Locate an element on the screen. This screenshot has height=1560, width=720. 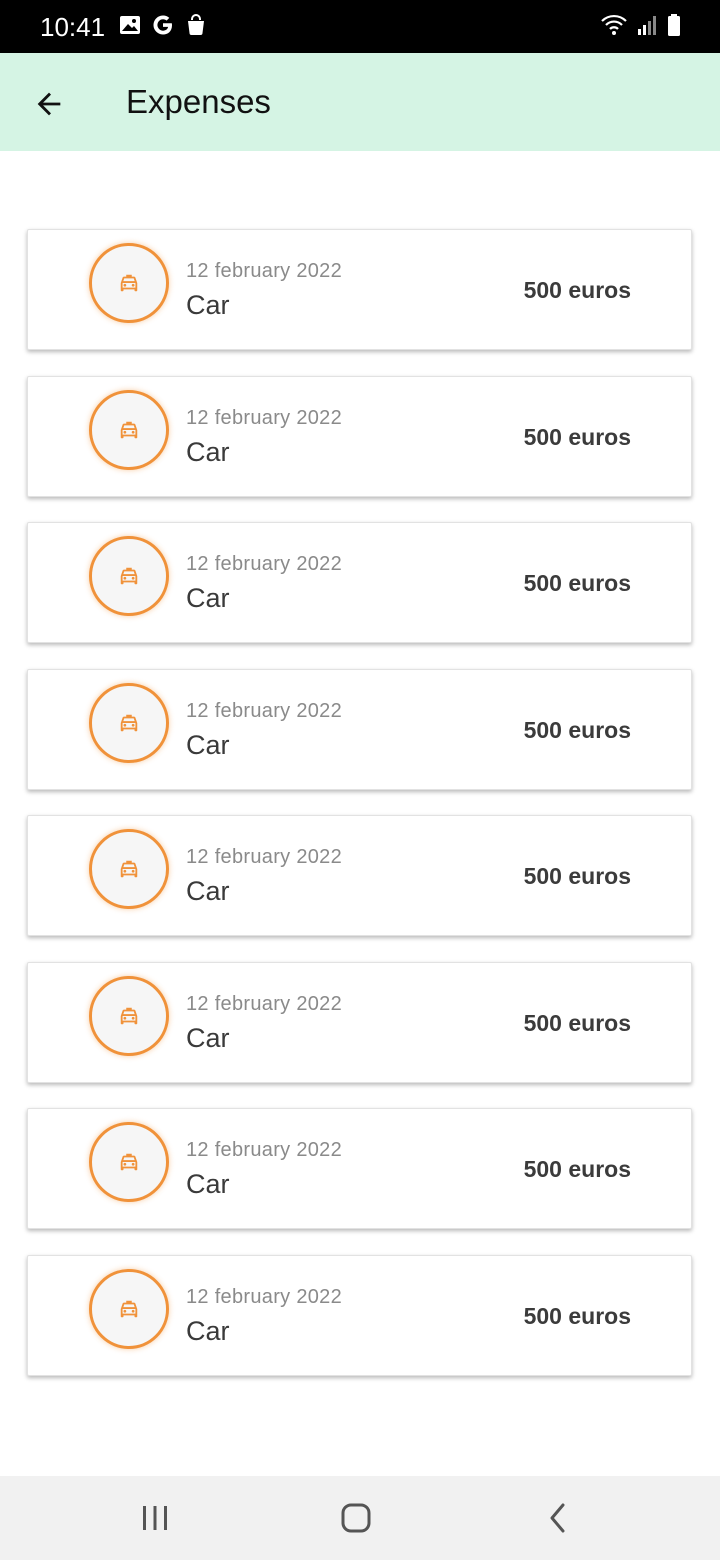
recent-apps-icon is located at coordinates (155, 1518).